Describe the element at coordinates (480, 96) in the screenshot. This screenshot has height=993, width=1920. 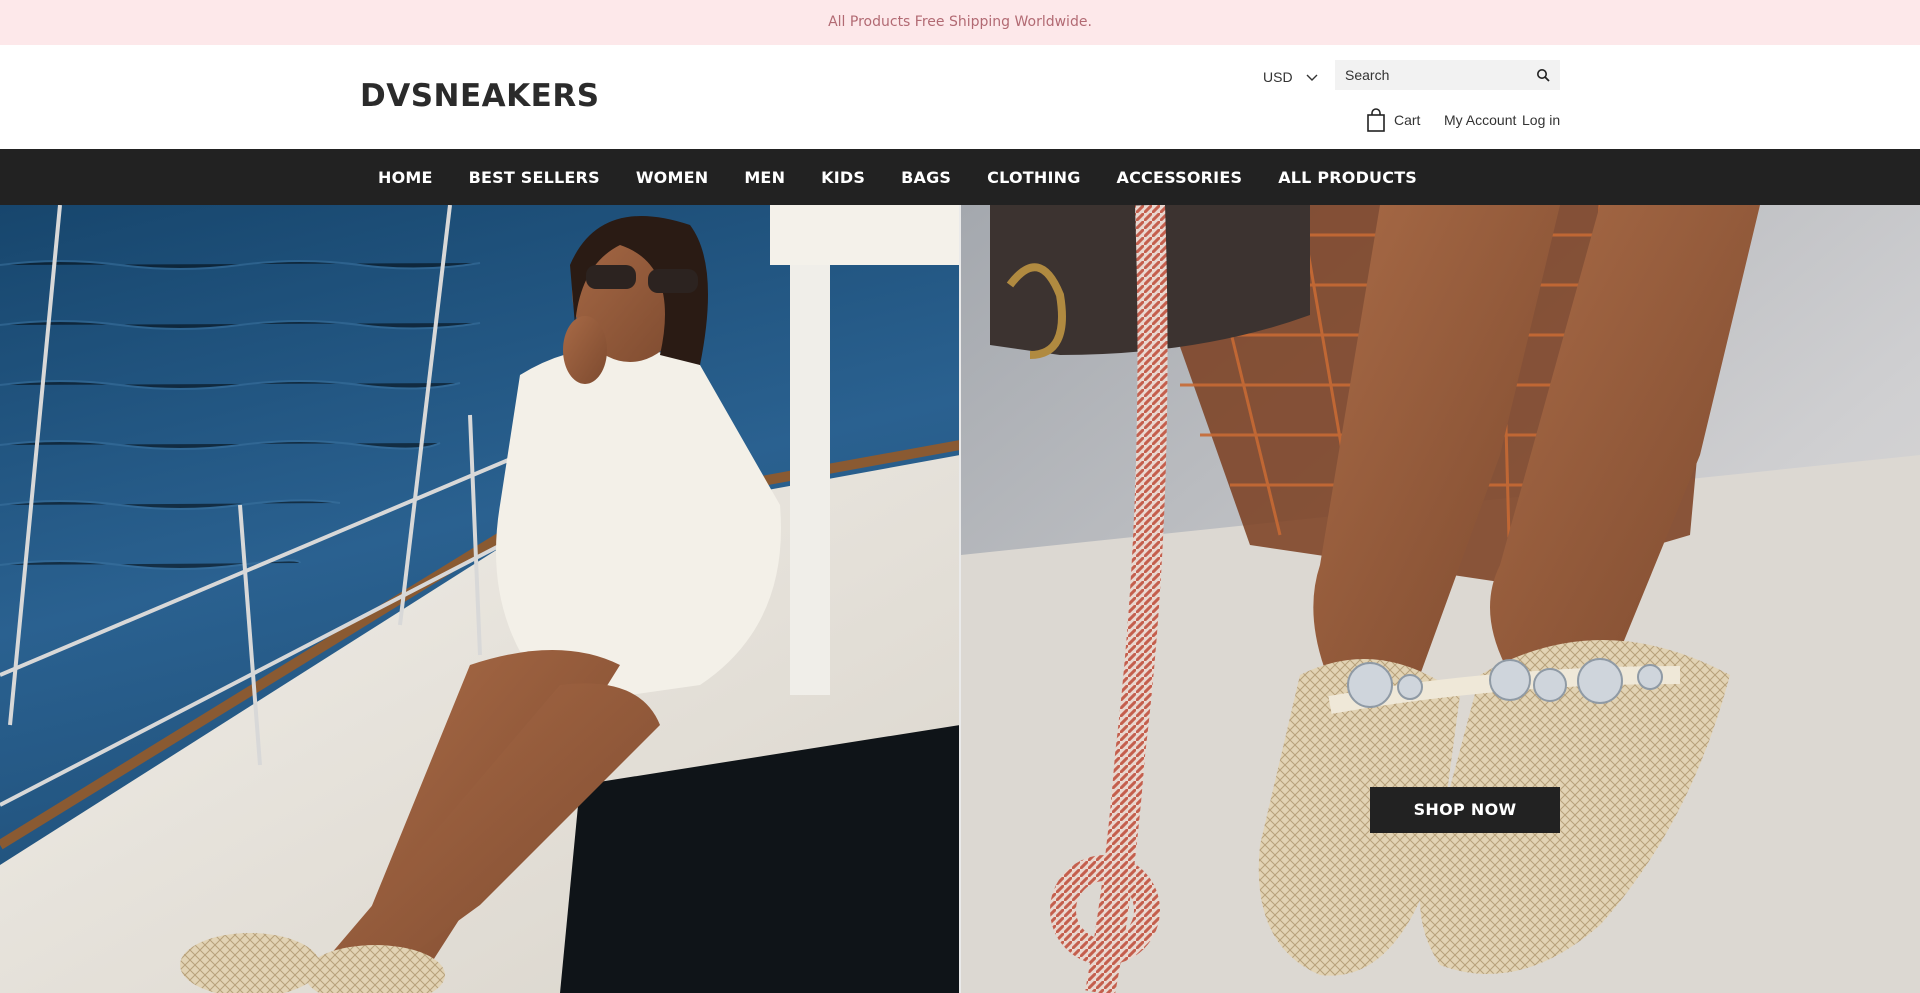
I see `site-logo: DVSNEAKERS` at that location.